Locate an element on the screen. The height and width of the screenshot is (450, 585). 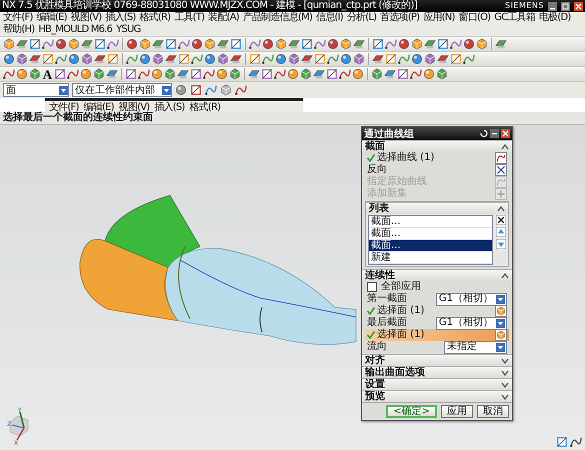
checkbox-square is located at coordinates (372, 287).